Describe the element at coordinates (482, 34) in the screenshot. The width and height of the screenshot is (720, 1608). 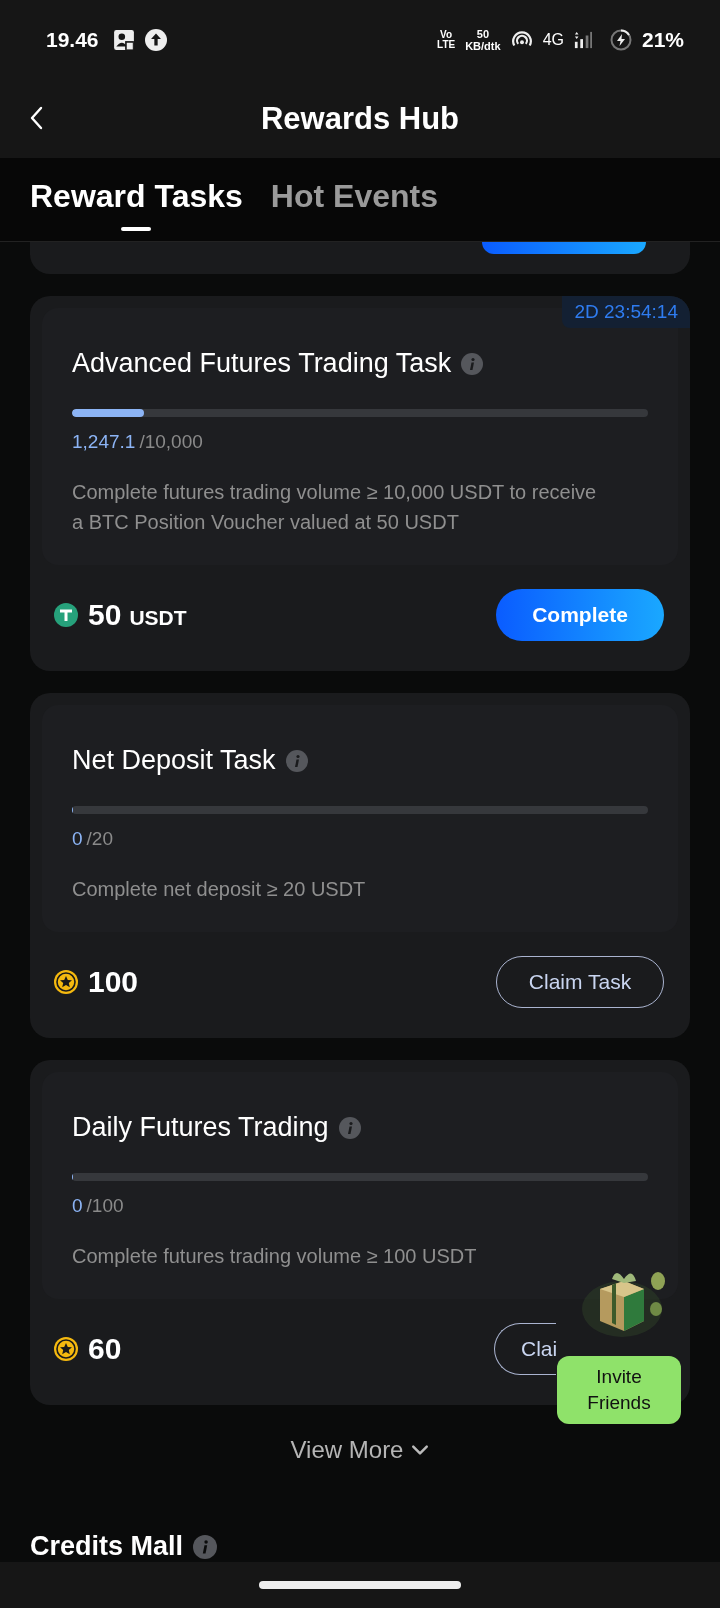
I see `speed-value: 50` at that location.